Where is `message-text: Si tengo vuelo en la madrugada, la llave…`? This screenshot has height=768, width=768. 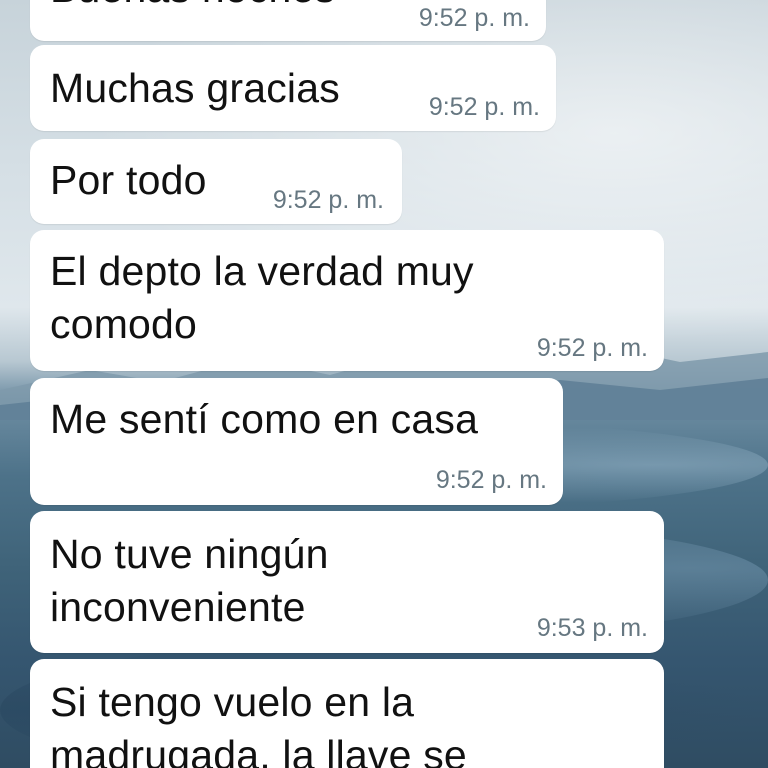
message-text: Si tengo vuelo en la madrugada, la llave… is located at coordinates (258, 722).